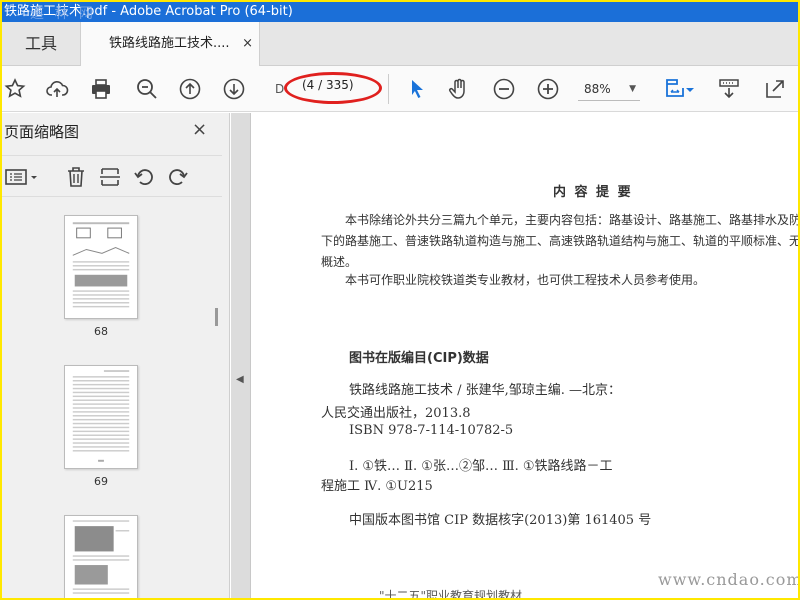  I want to click on zoom-select: 88% ▼, so click(609, 89).